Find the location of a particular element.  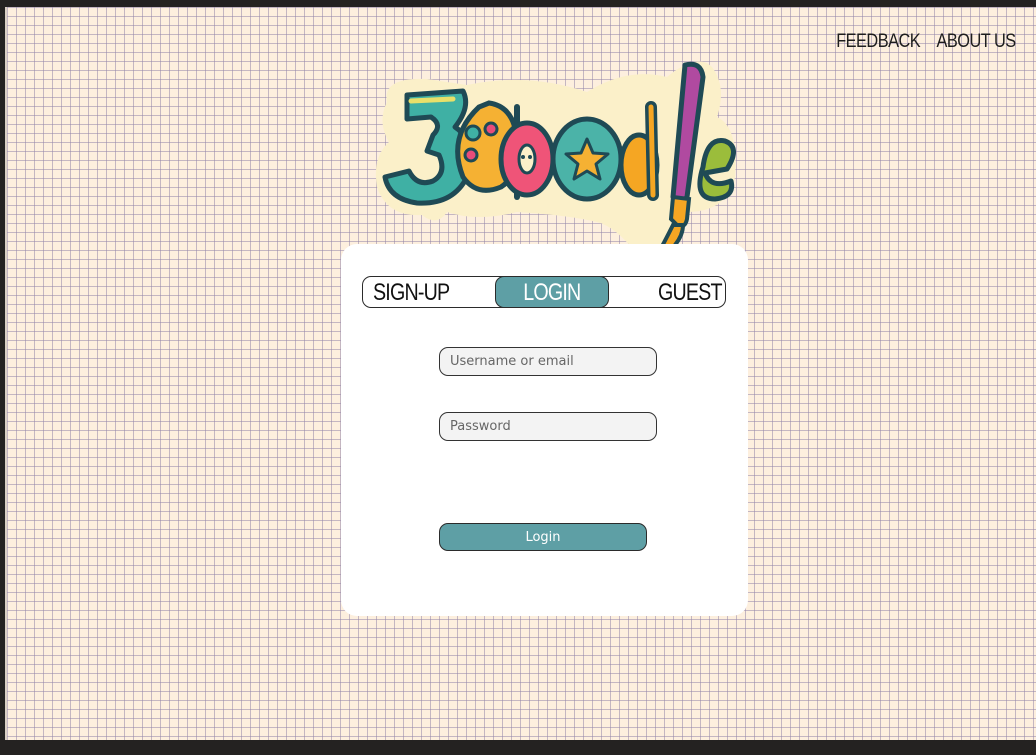

password-input is located at coordinates (548, 426).